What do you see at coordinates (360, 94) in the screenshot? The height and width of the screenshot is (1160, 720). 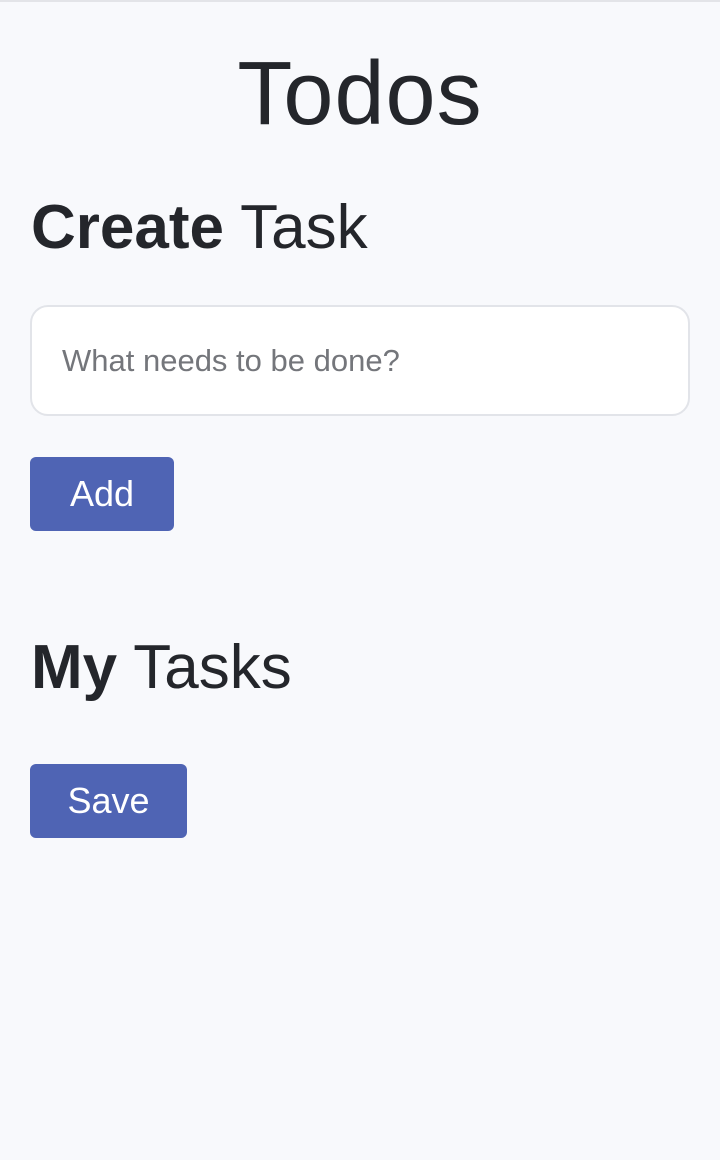 I see `page-title: Todos` at bounding box center [360, 94].